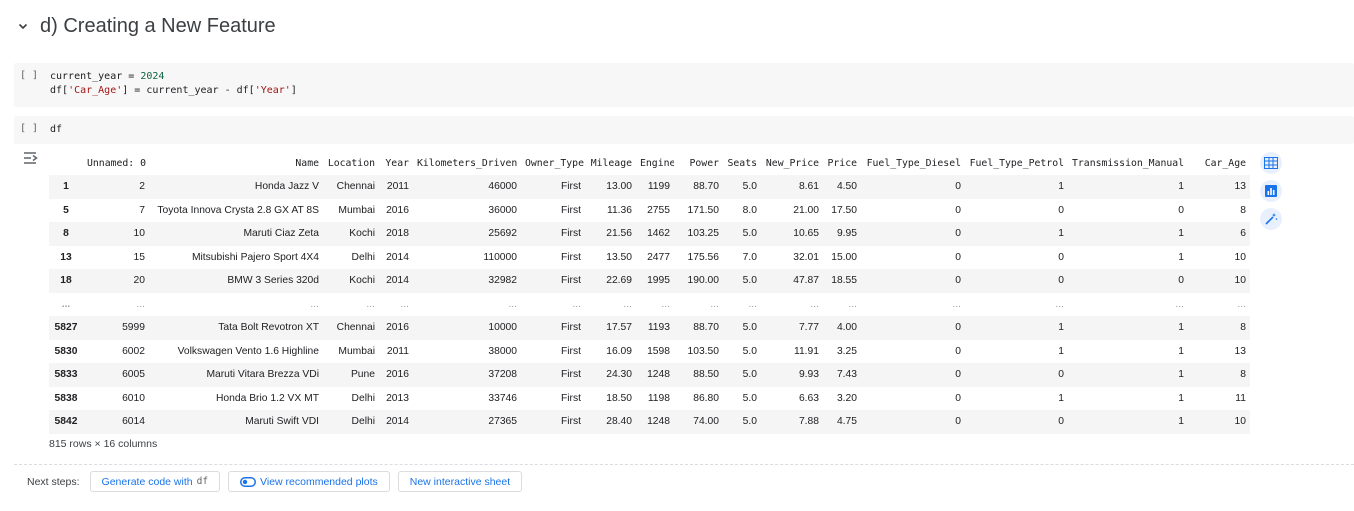 The image size is (1354, 511). I want to click on table-cell: 190.00, so click(698, 281).